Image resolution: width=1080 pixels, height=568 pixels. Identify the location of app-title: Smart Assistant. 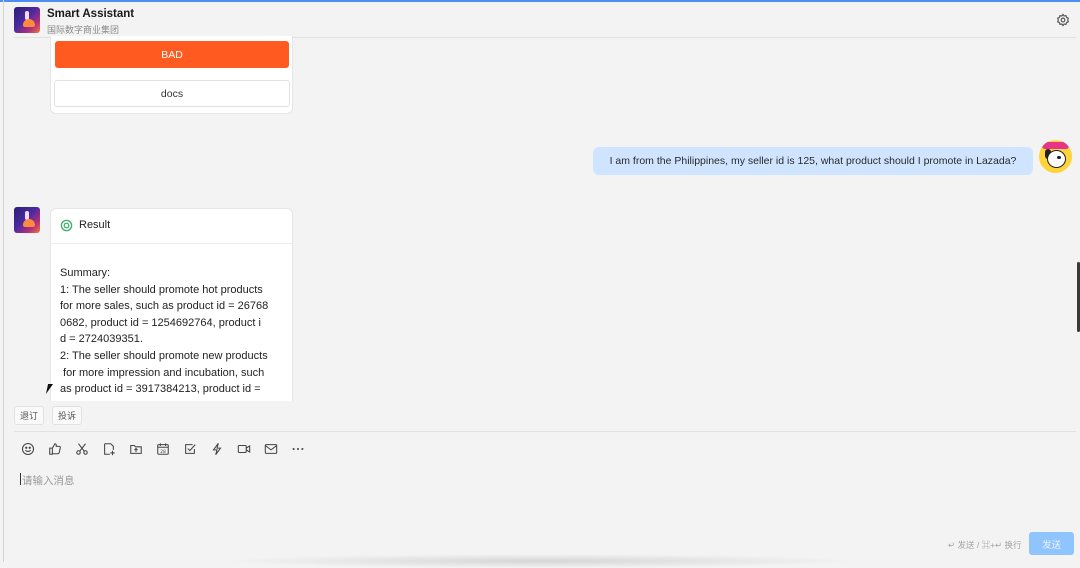
(91, 14).